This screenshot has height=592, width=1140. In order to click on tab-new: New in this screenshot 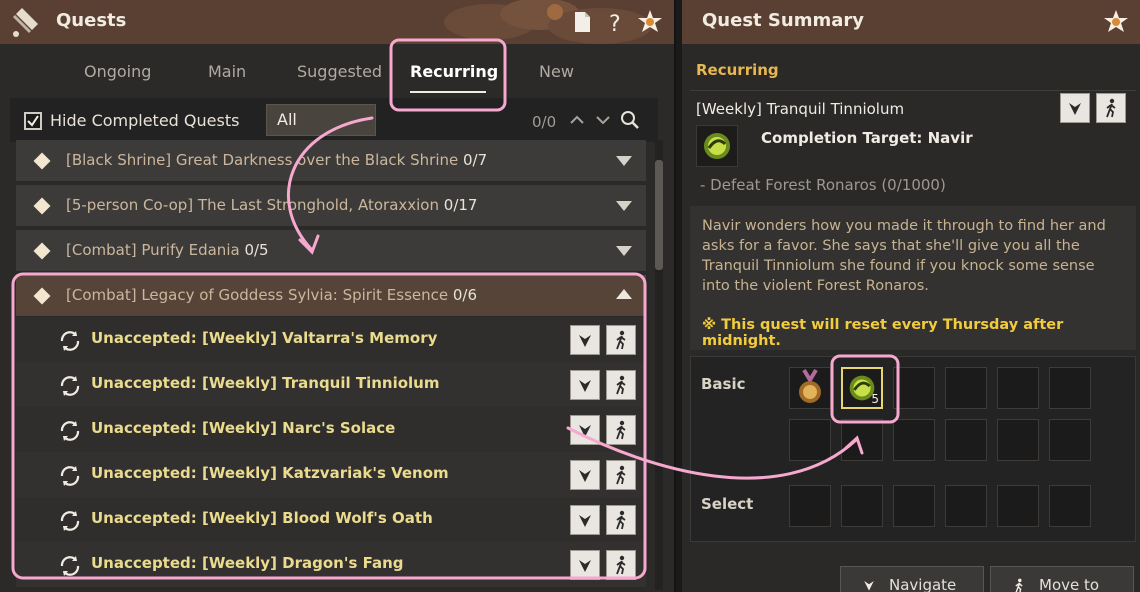, I will do `click(556, 71)`.